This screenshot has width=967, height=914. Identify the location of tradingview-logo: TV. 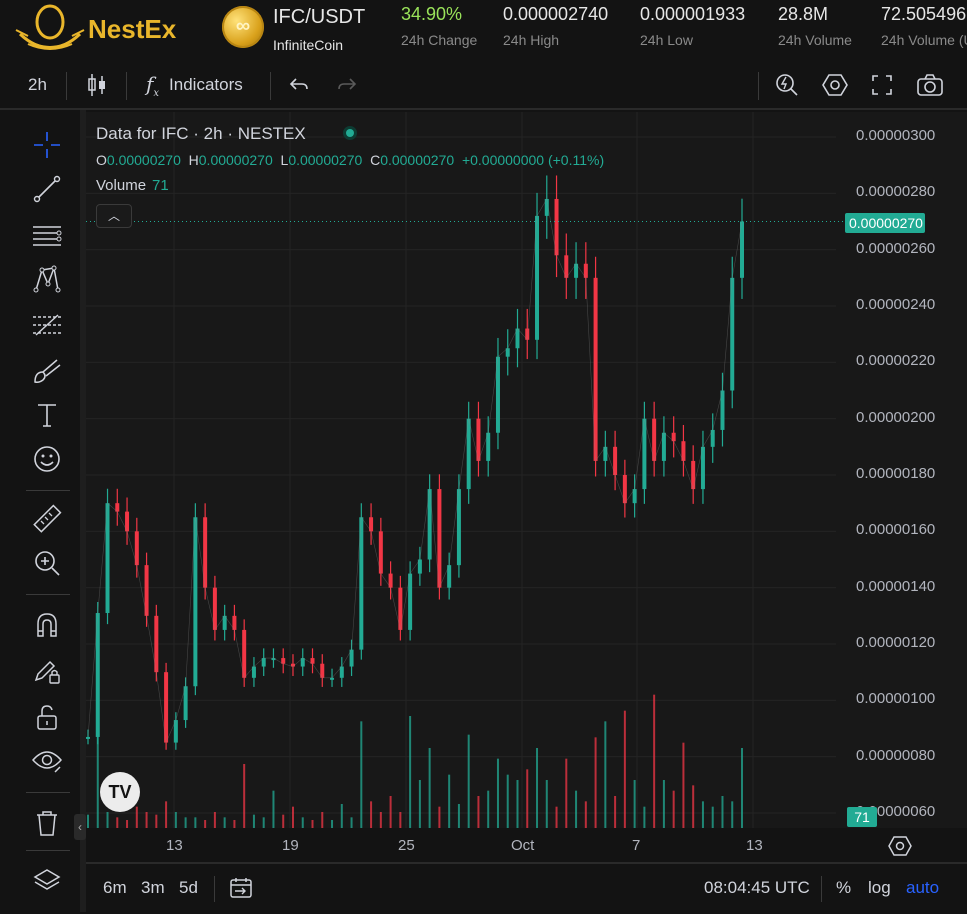
(120, 792).